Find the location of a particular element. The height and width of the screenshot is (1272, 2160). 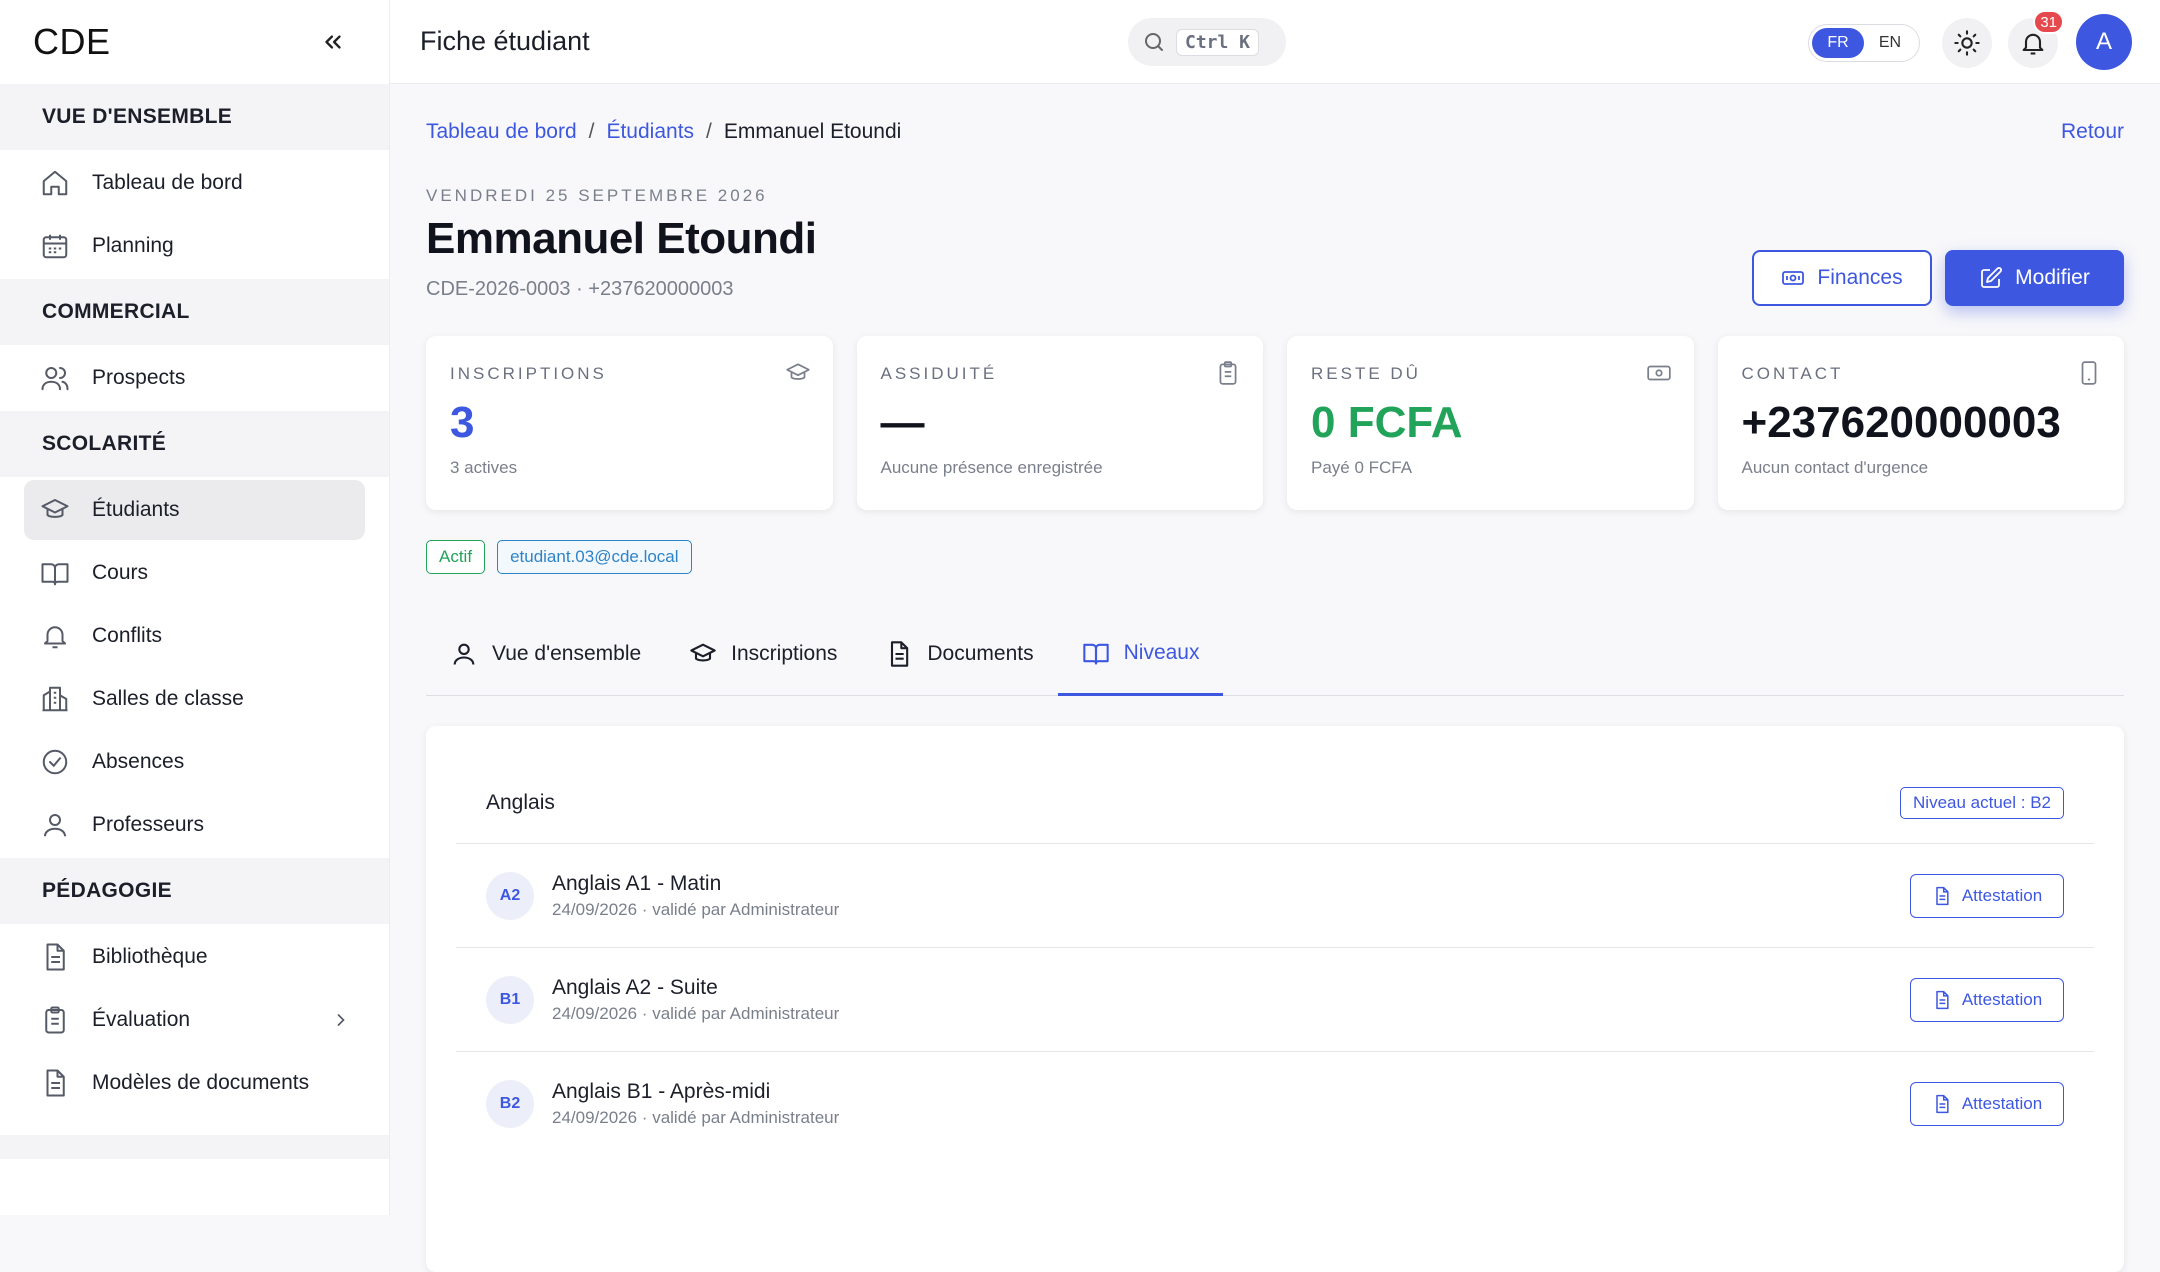

sidebar-item-evaluation: Évaluation is located at coordinates (194, 1020).